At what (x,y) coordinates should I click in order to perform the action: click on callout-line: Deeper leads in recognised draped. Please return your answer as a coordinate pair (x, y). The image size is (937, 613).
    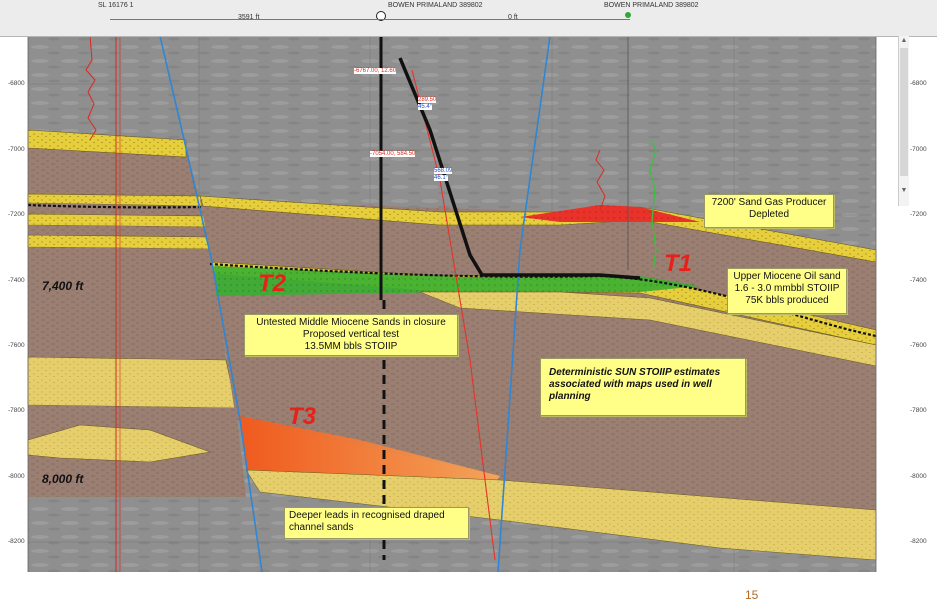
    Looking at the image, I should click on (367, 515).